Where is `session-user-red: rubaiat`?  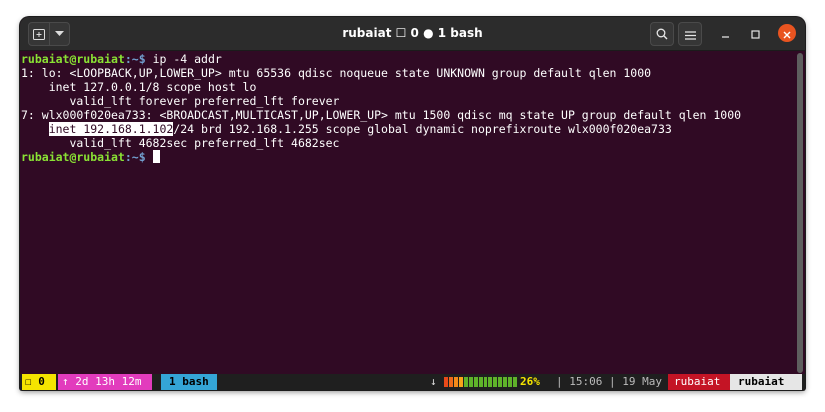
session-user-red: rubaiat is located at coordinates (699, 382).